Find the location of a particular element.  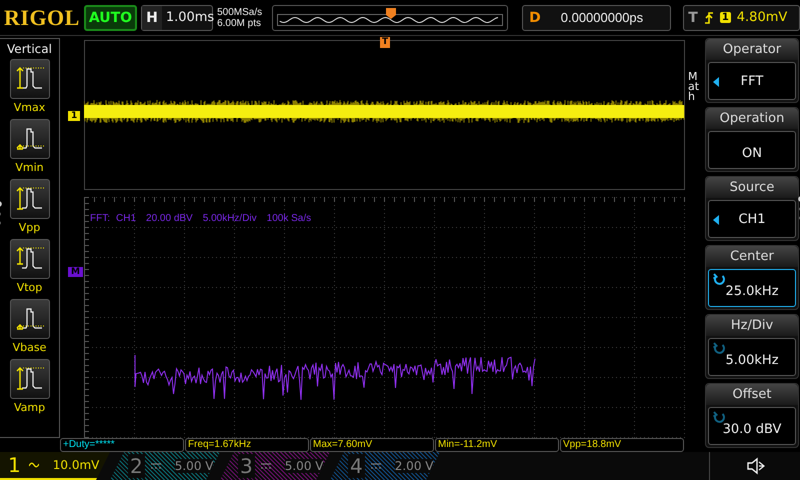

softkey-title: Hz/Div is located at coordinates (752, 325).